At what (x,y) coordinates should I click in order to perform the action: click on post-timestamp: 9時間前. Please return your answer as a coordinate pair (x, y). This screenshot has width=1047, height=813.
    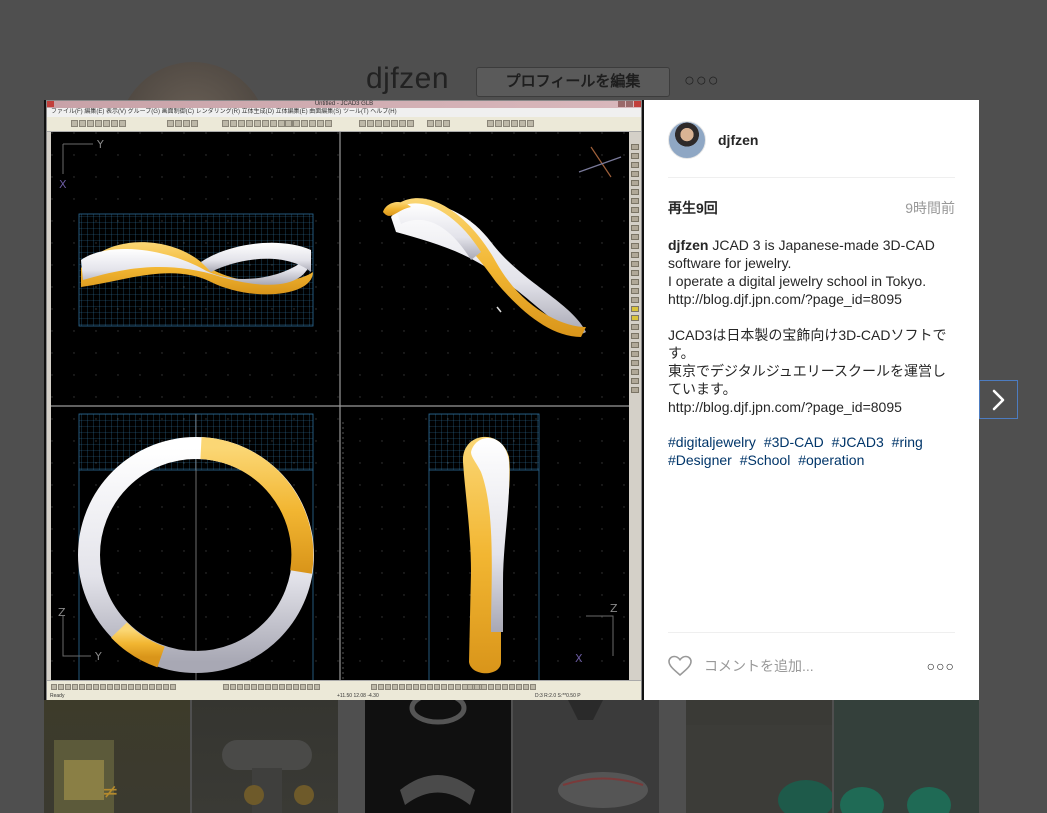
    Looking at the image, I should click on (930, 208).